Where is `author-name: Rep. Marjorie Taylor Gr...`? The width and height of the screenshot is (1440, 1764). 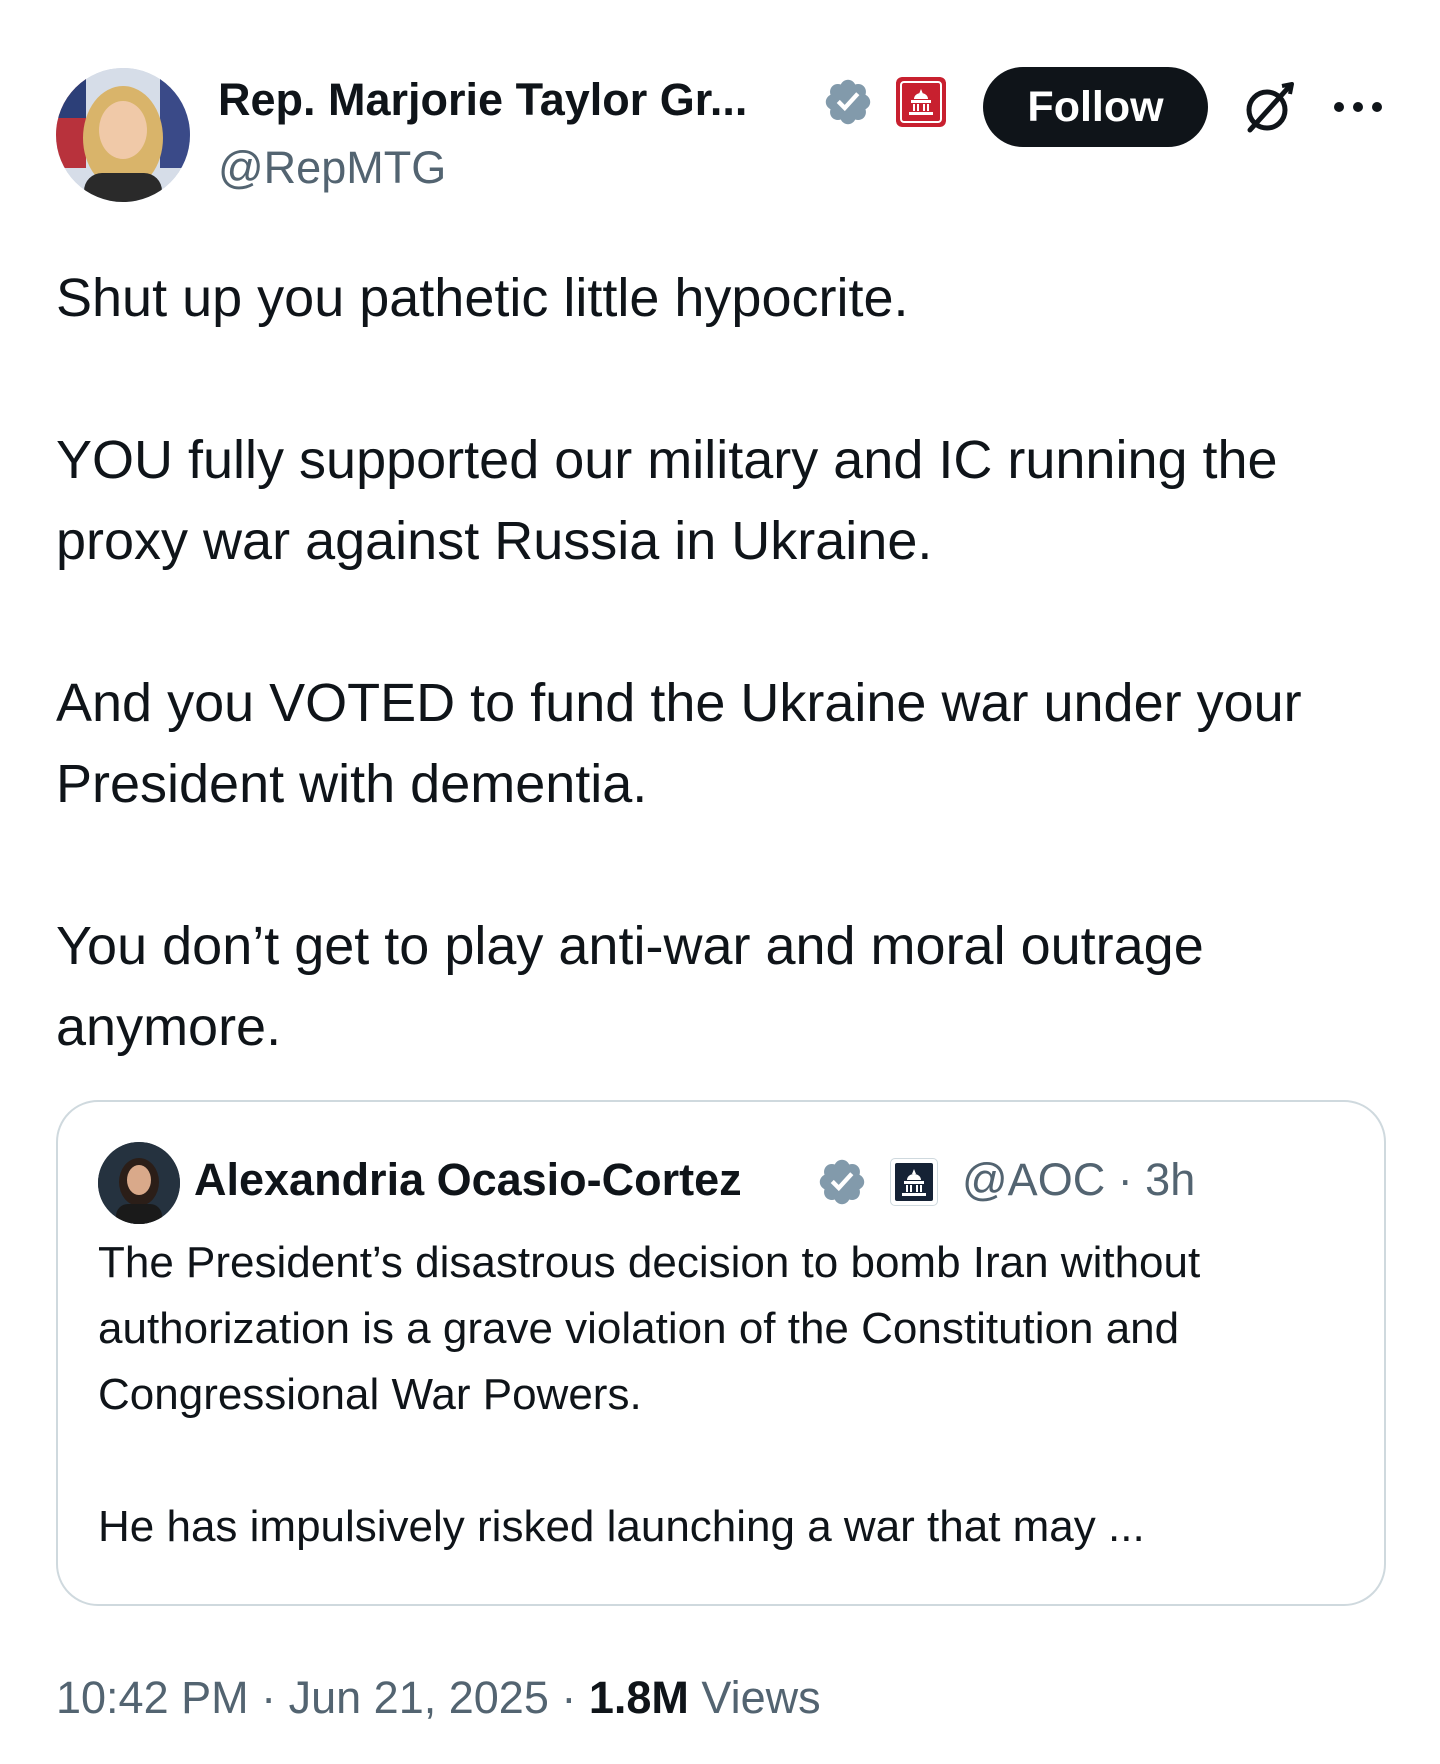
author-name: Rep. Marjorie Taylor Gr... is located at coordinates (482, 100).